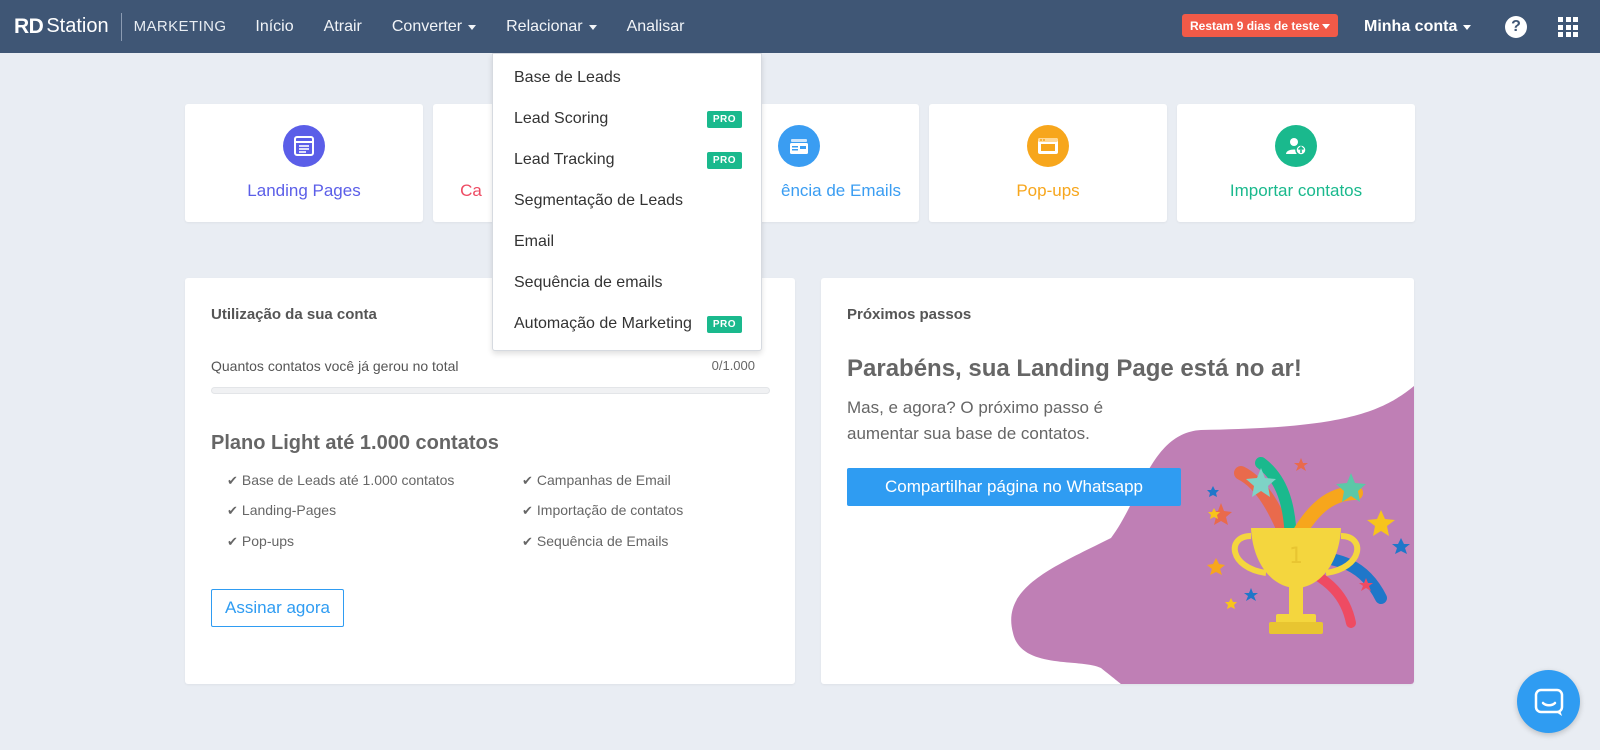 The width and height of the screenshot is (1600, 750). I want to click on menu-item-lead-tracking: Lead Tracking PRO, so click(628, 160).